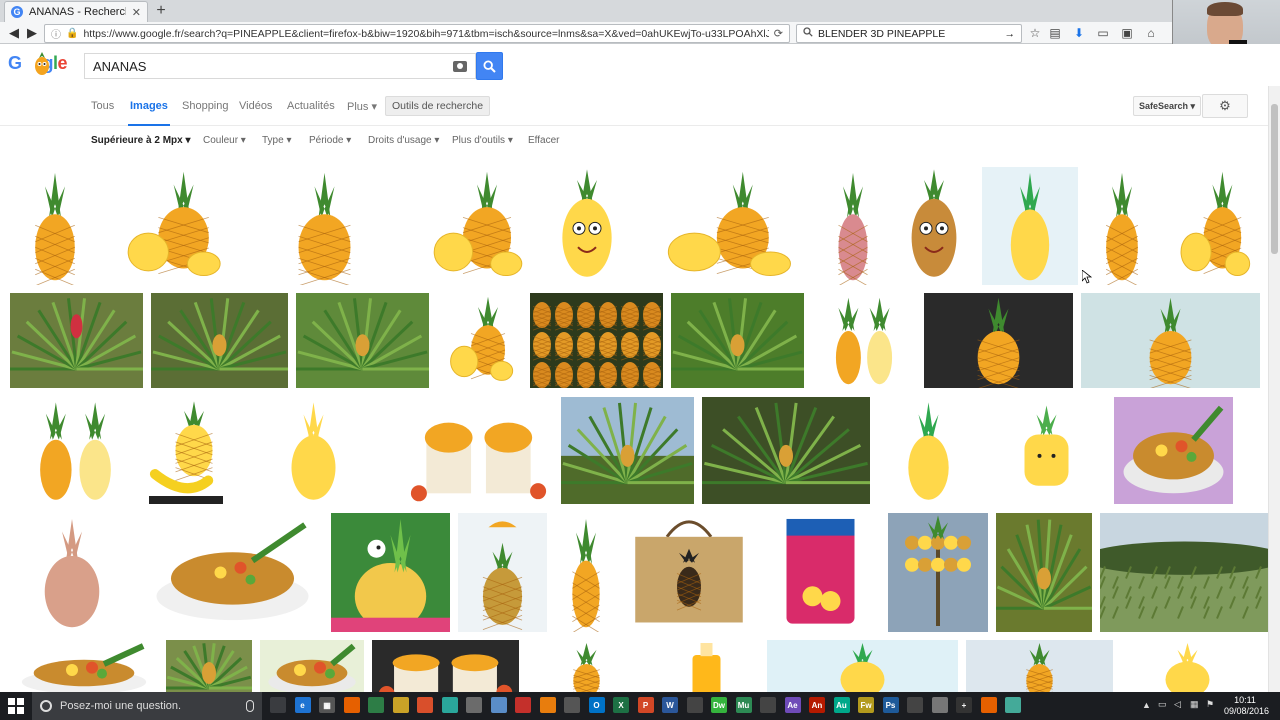 The image size is (1280, 720). Describe the element at coordinates (438, 106) in the screenshot. I see `search-tools-button: Outils de recherche` at that location.